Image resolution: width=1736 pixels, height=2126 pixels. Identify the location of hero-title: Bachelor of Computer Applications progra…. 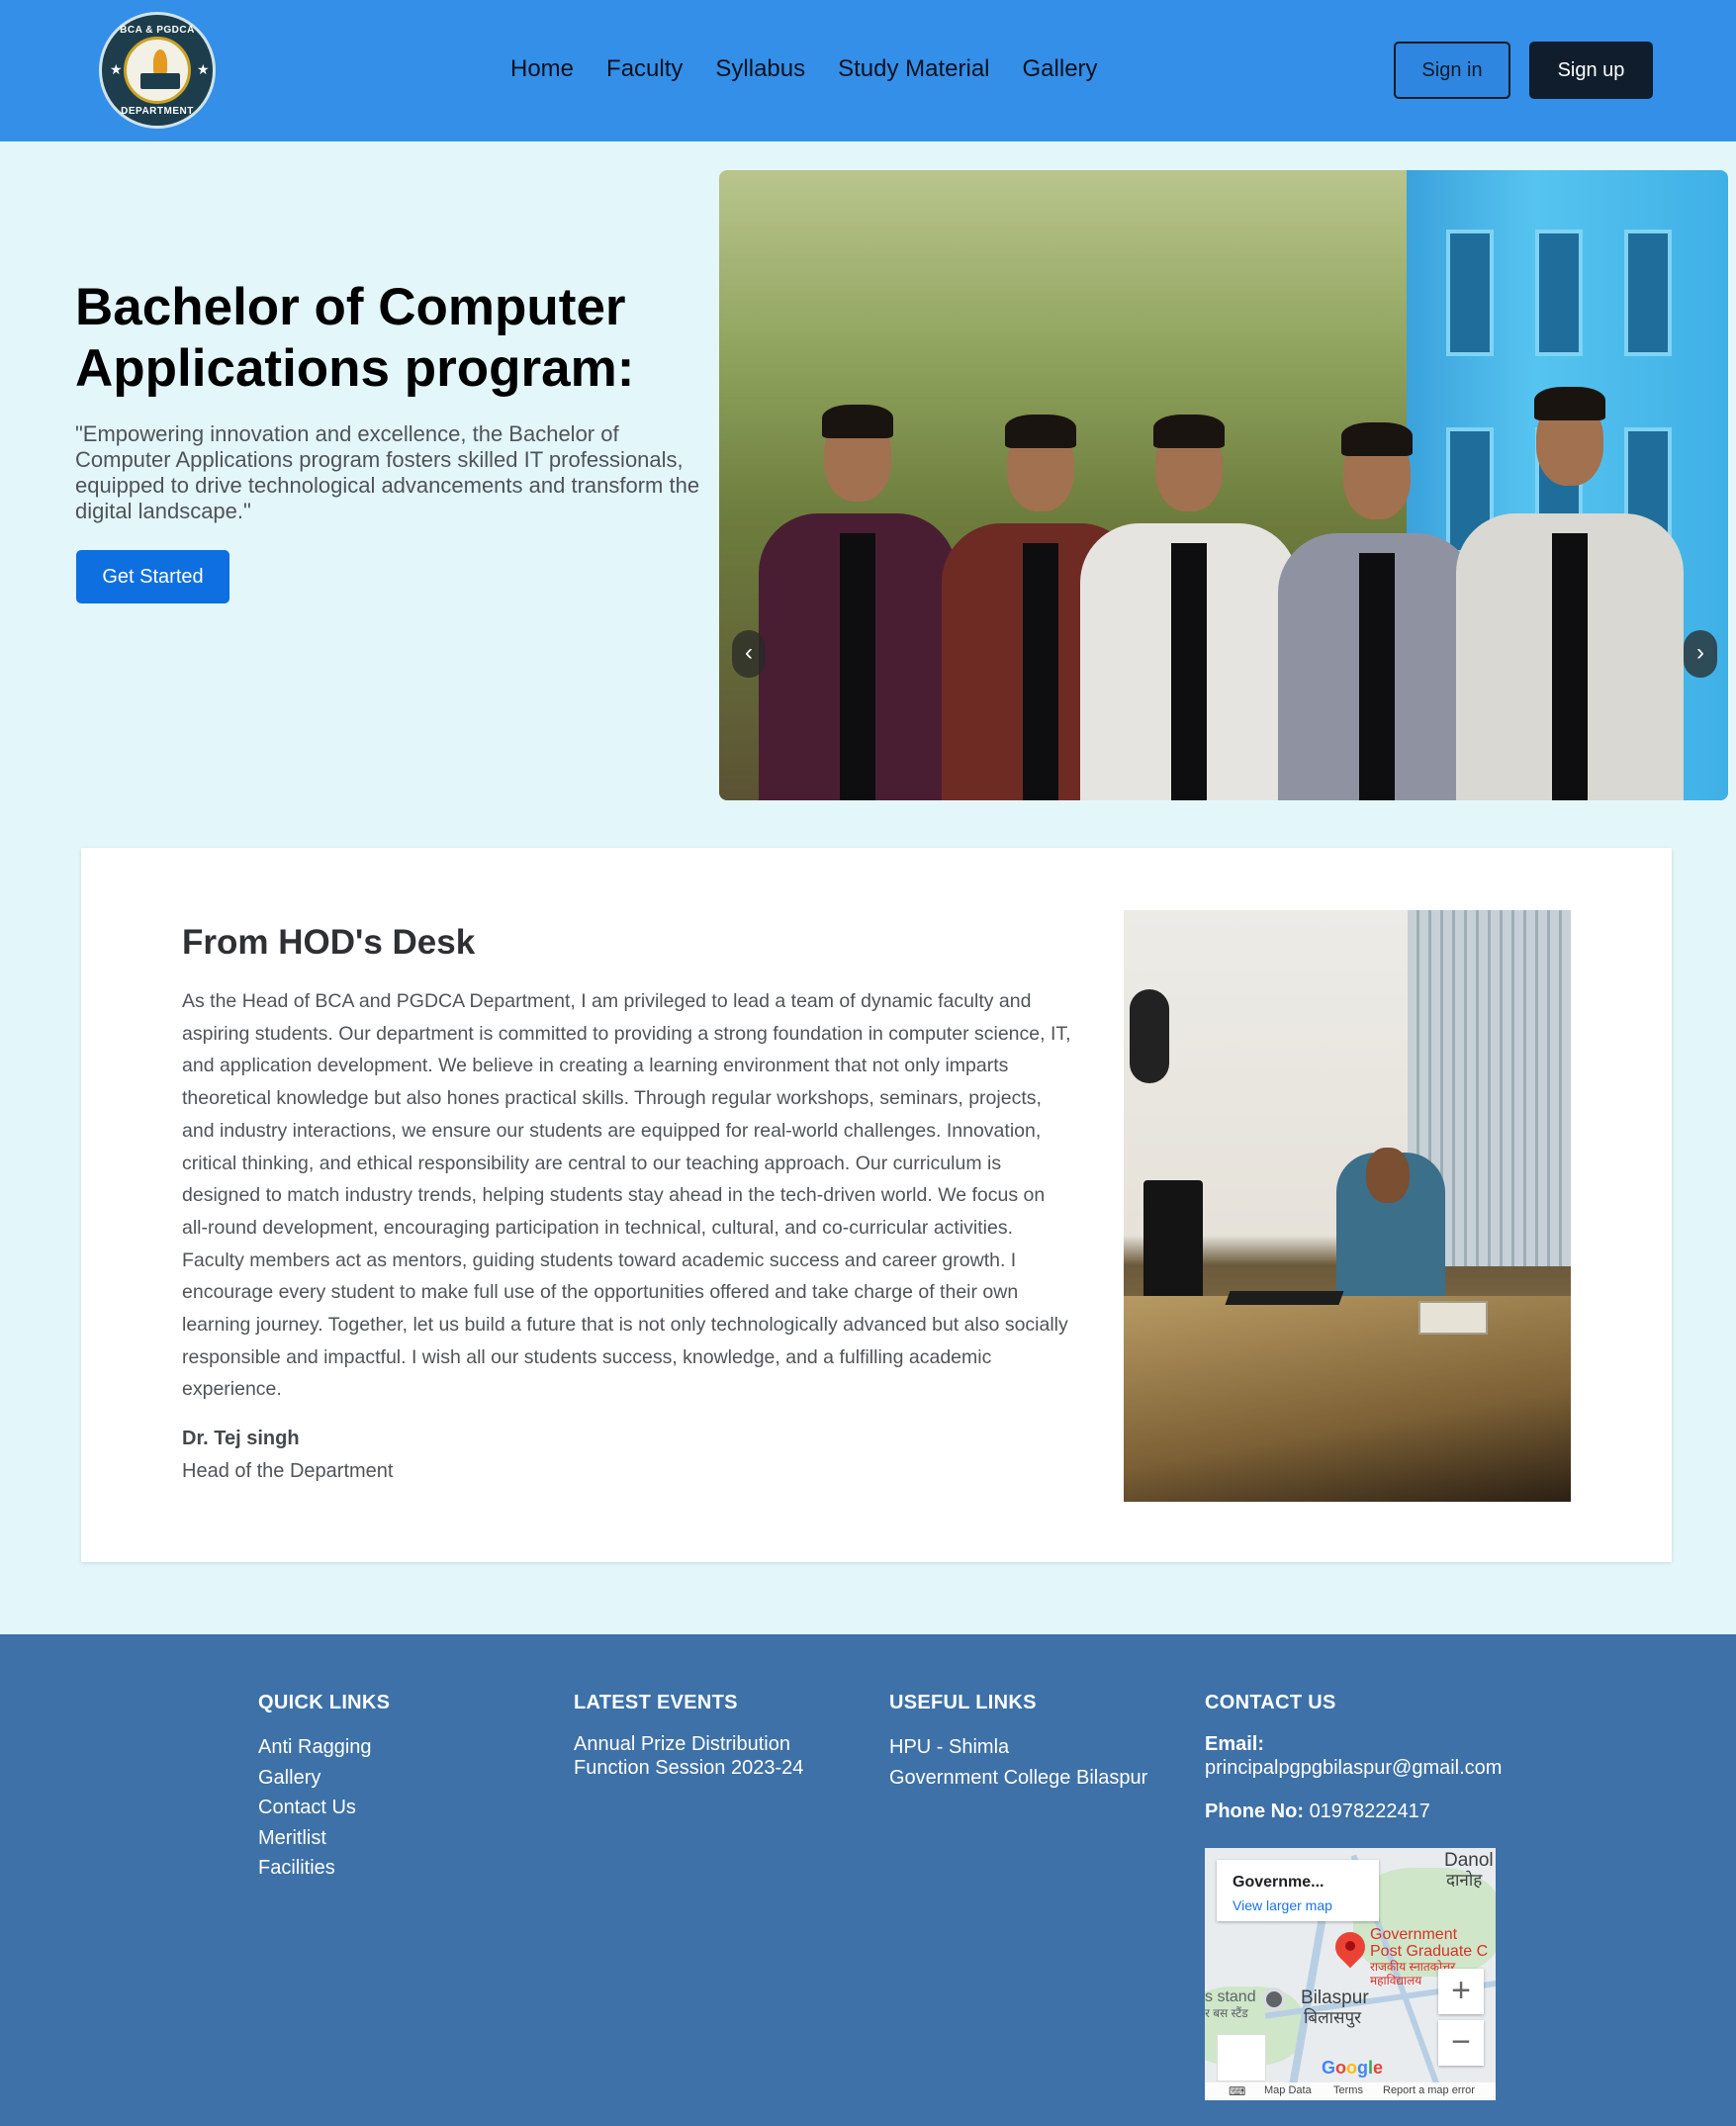
(355, 338).